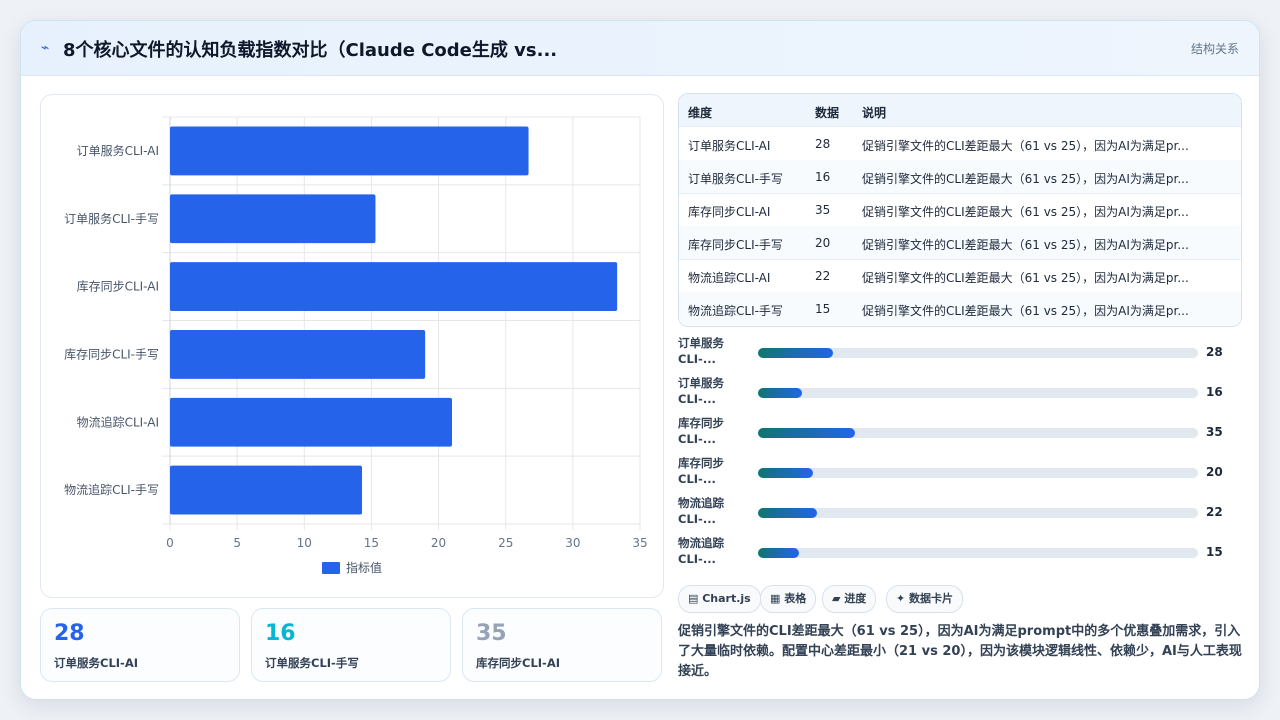  What do you see at coordinates (823, 210) in the screenshot?
I see `cell: 35` at bounding box center [823, 210].